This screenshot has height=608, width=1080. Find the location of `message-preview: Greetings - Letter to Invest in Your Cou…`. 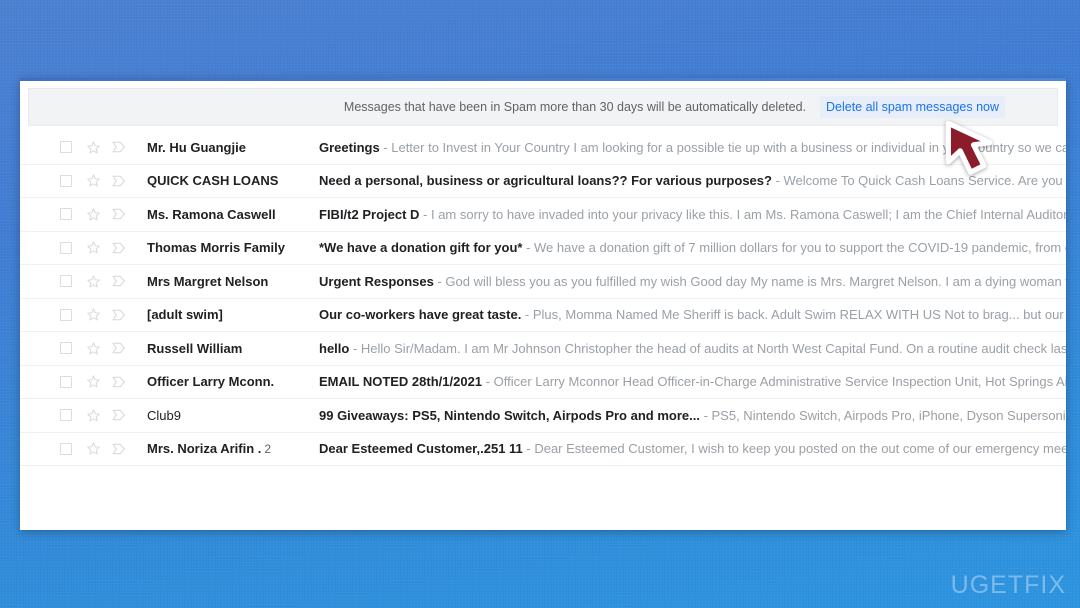

message-preview: Greetings - Letter to Invest in Your Cou… is located at coordinates (692, 147).